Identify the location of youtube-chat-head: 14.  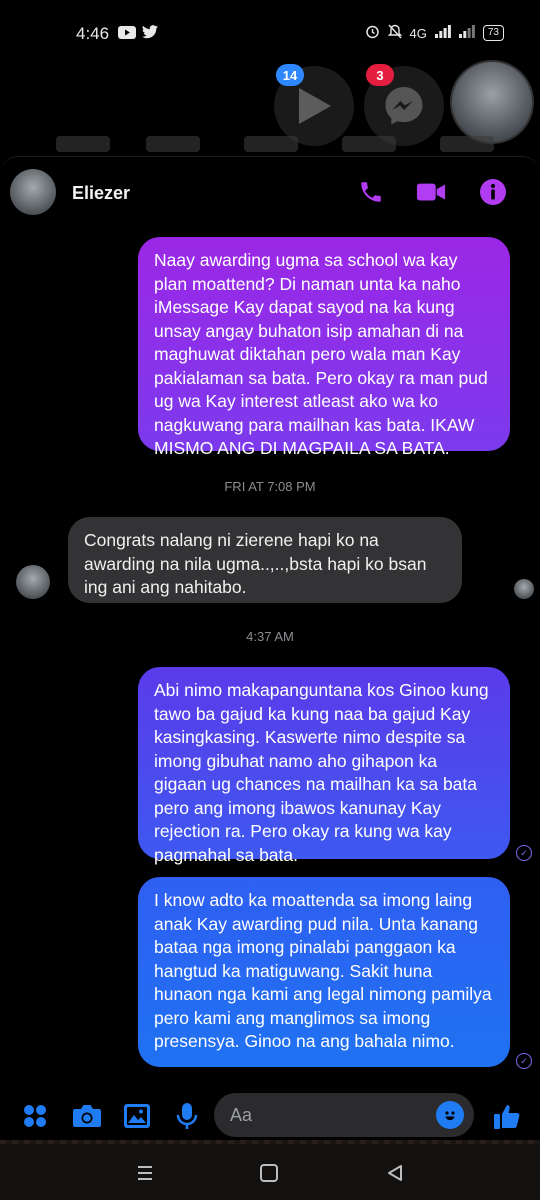
(314, 105).